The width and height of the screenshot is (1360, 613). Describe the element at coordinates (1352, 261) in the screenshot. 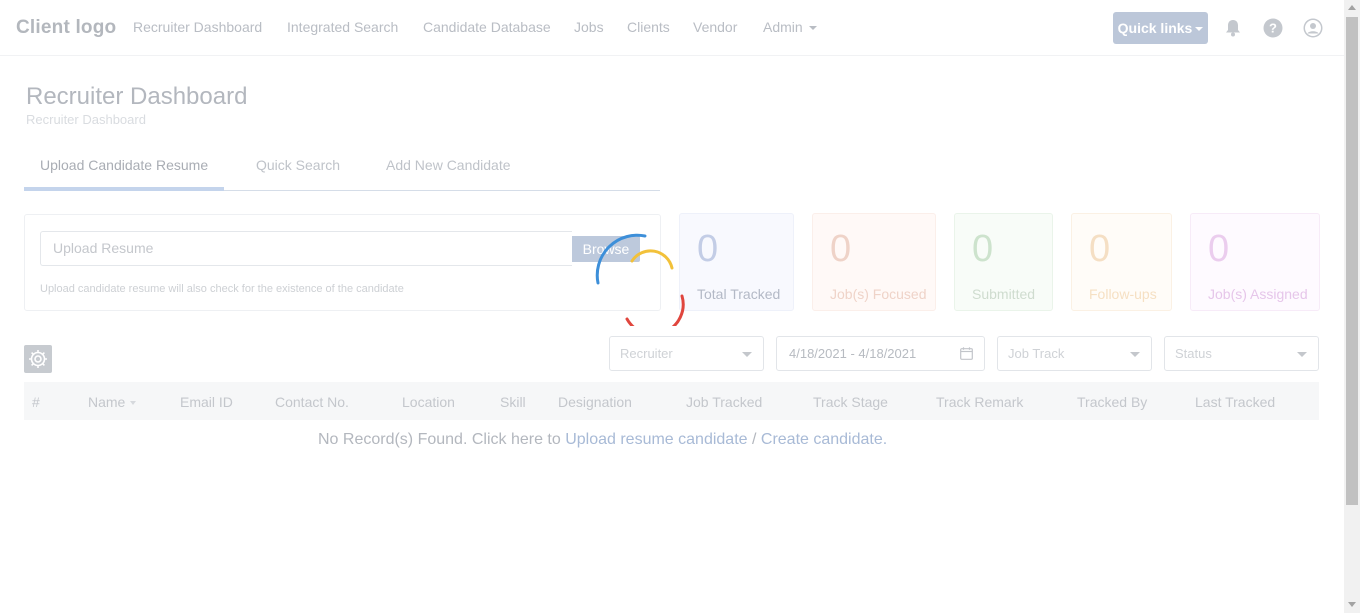

I see `scrollbar-thumb` at that location.